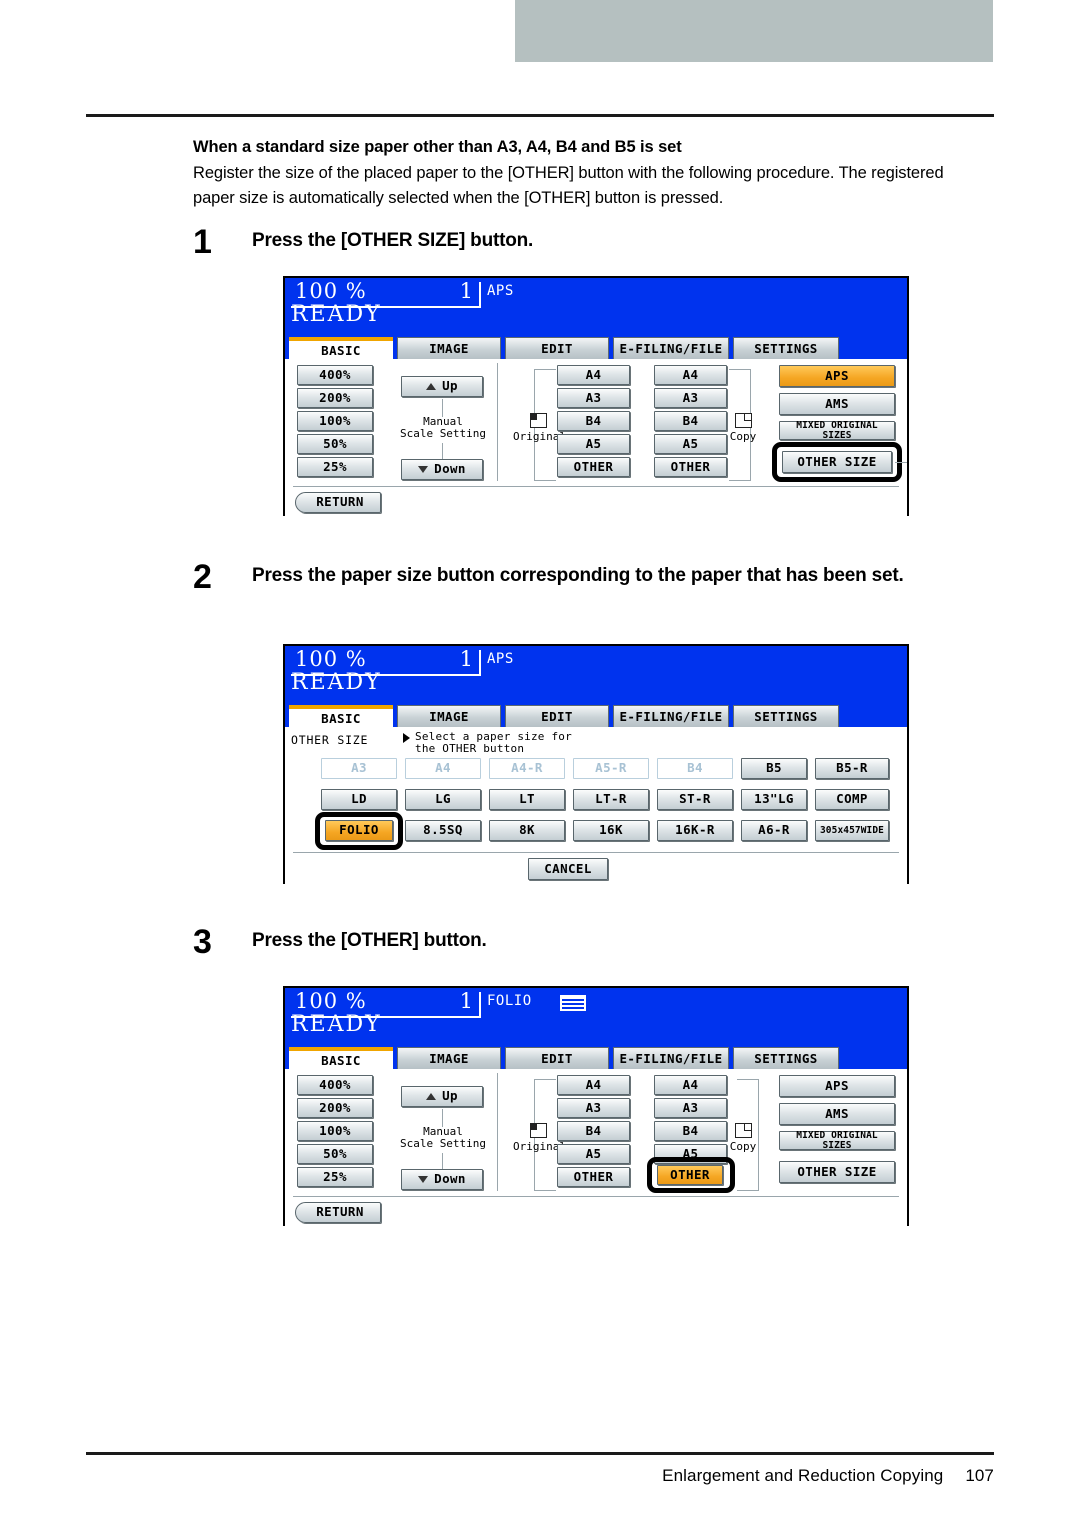  What do you see at coordinates (443, 830) in the screenshot?
I see `size-85sq-button: 8.5SQ` at bounding box center [443, 830].